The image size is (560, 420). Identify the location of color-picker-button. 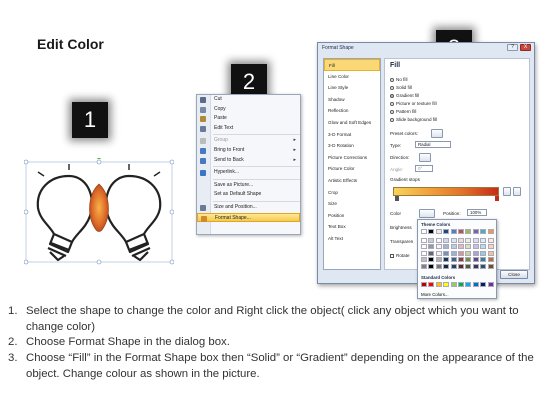
(427, 213).